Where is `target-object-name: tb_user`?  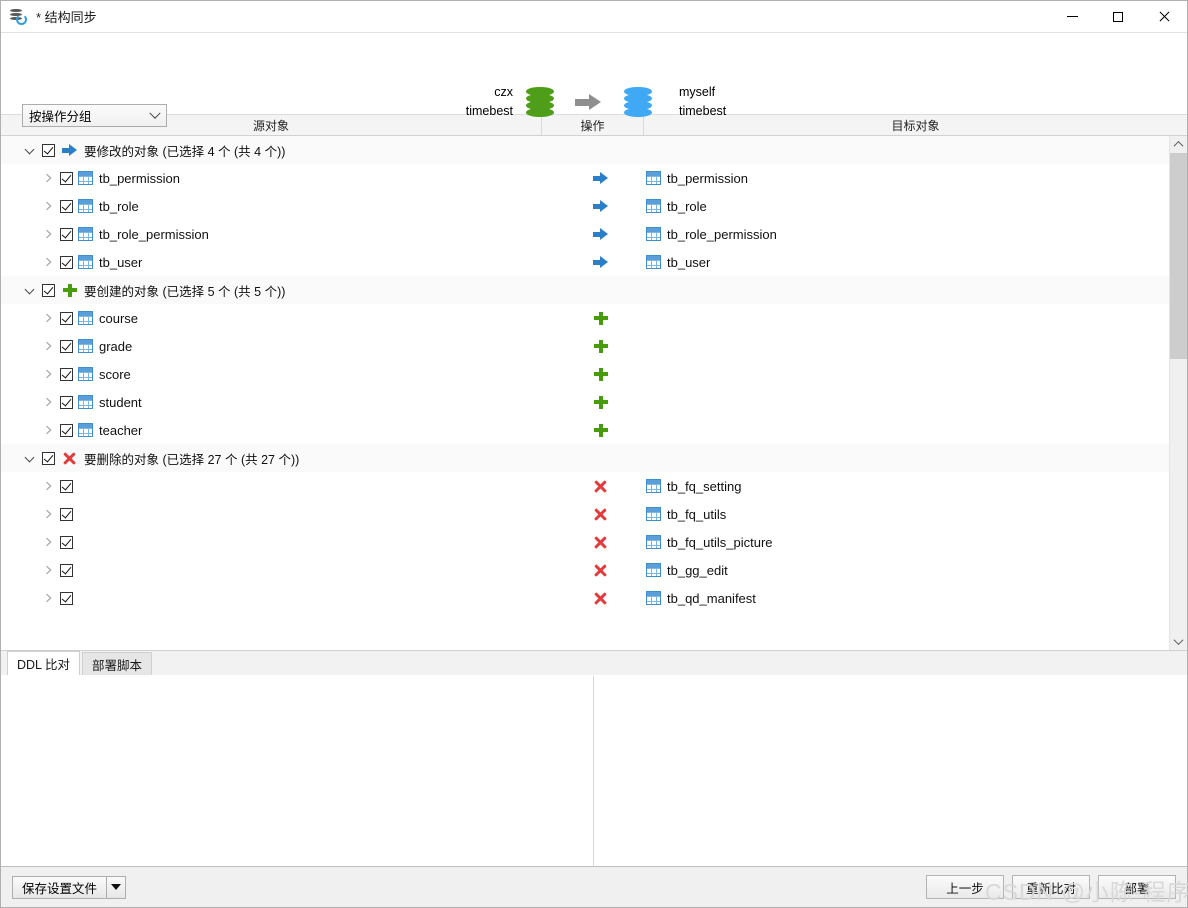 target-object-name: tb_user is located at coordinates (689, 262).